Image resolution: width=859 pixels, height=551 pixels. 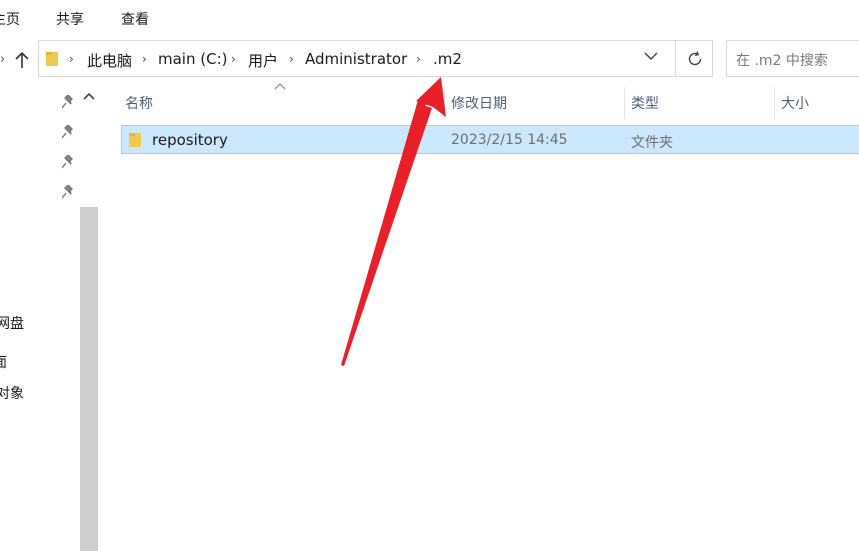 What do you see at coordinates (651, 56) in the screenshot?
I see `chevron-down-icon` at bounding box center [651, 56].